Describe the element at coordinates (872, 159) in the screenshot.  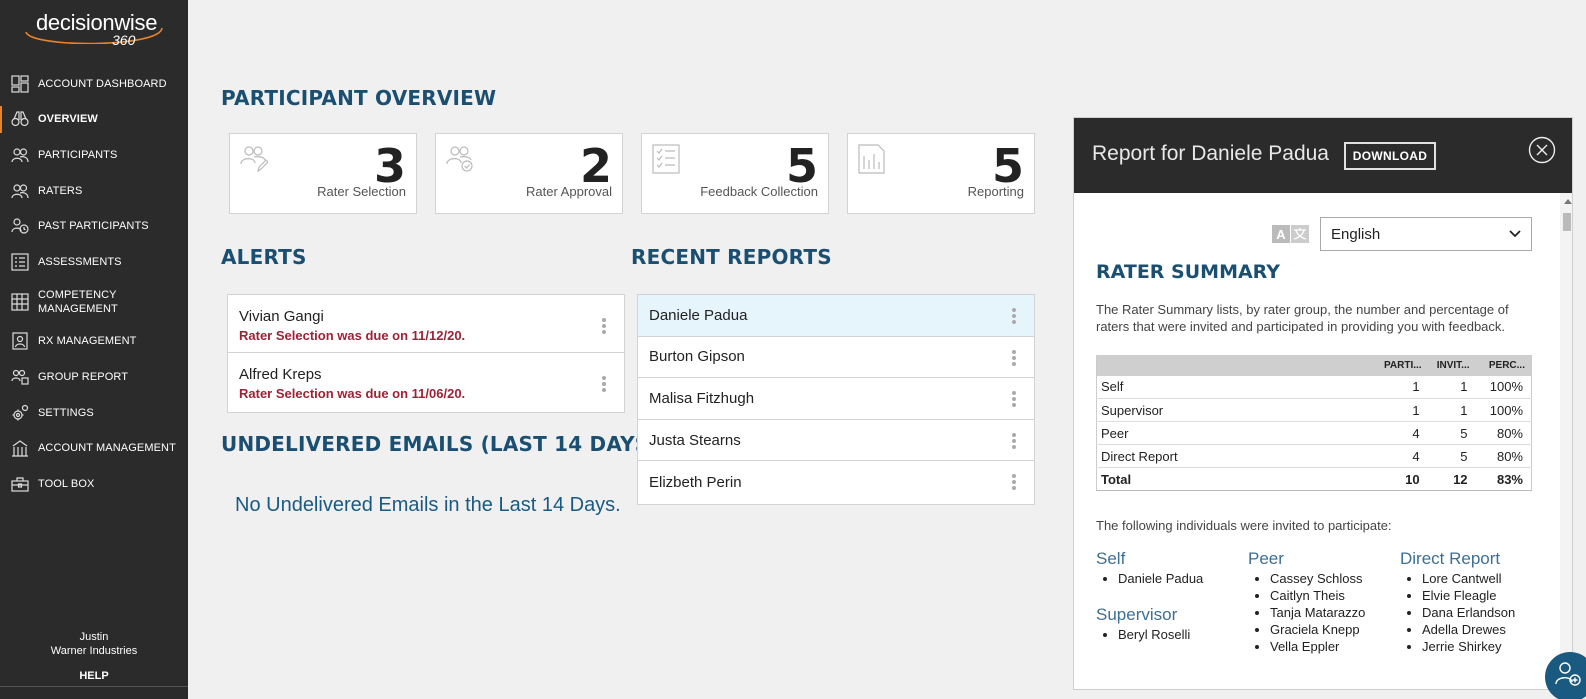
I see `bar-chart-icon` at that location.